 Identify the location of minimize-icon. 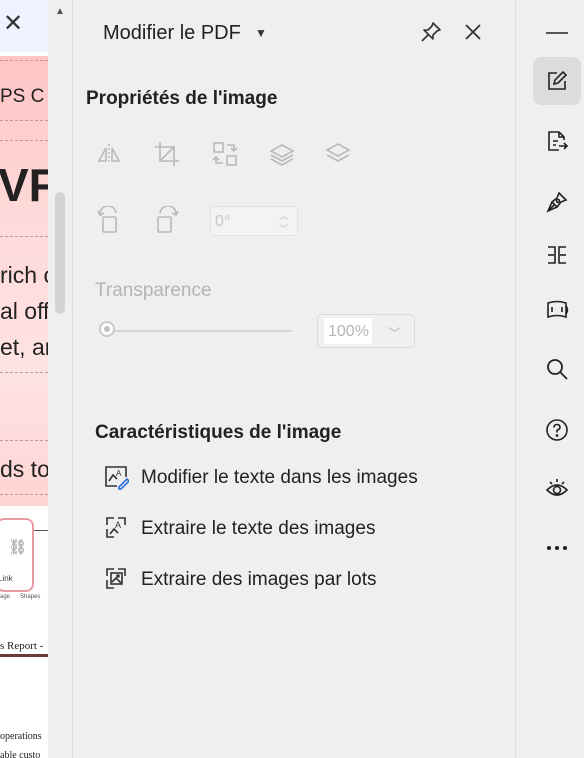
(557, 33).